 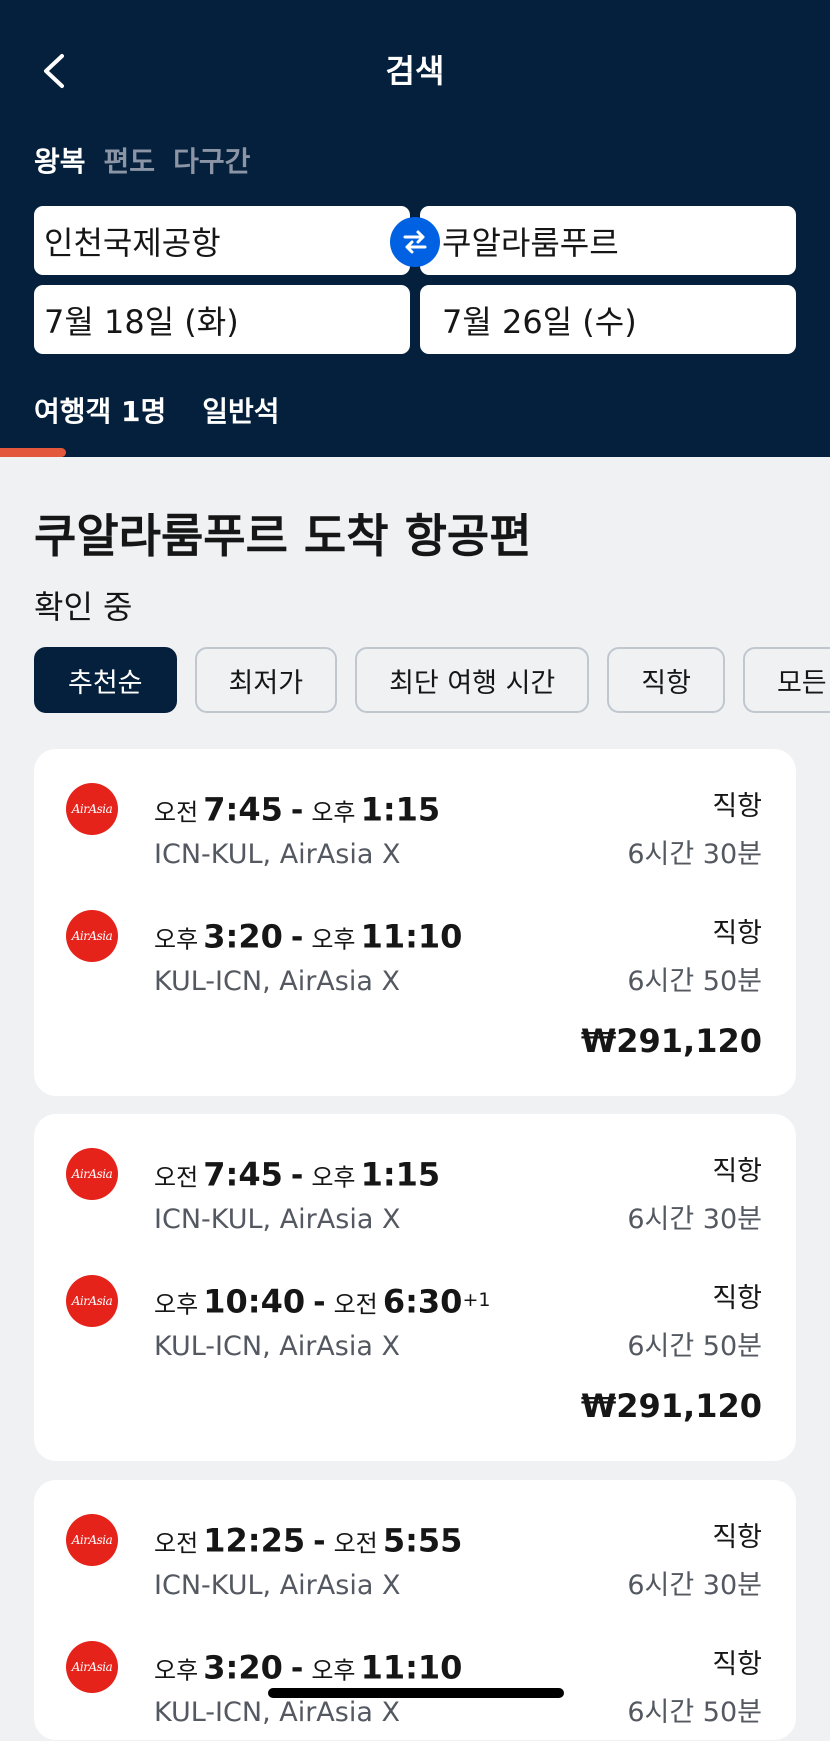 I want to click on search-status: 확인 중, so click(x=83, y=607).